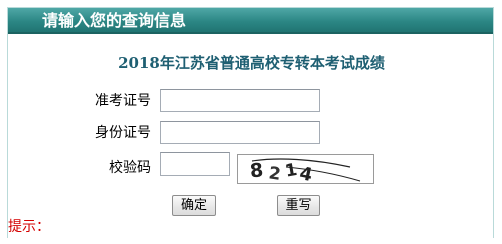  I want to click on verify-code-input, so click(195, 164).